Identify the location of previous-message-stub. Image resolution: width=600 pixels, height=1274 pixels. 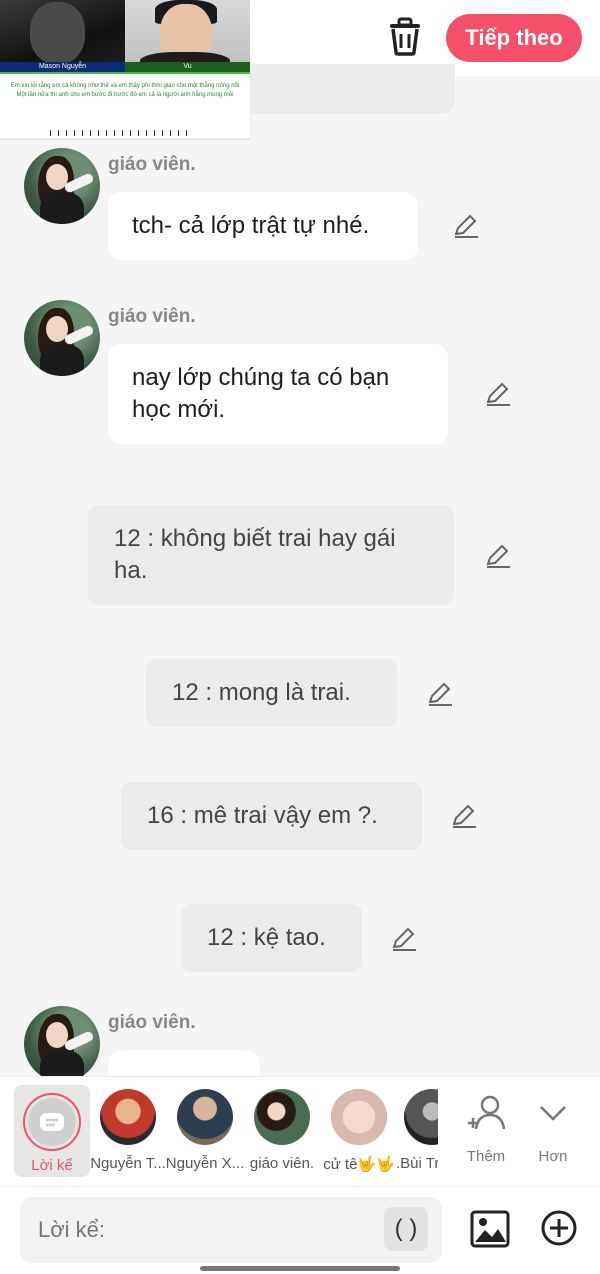
(340, 89).